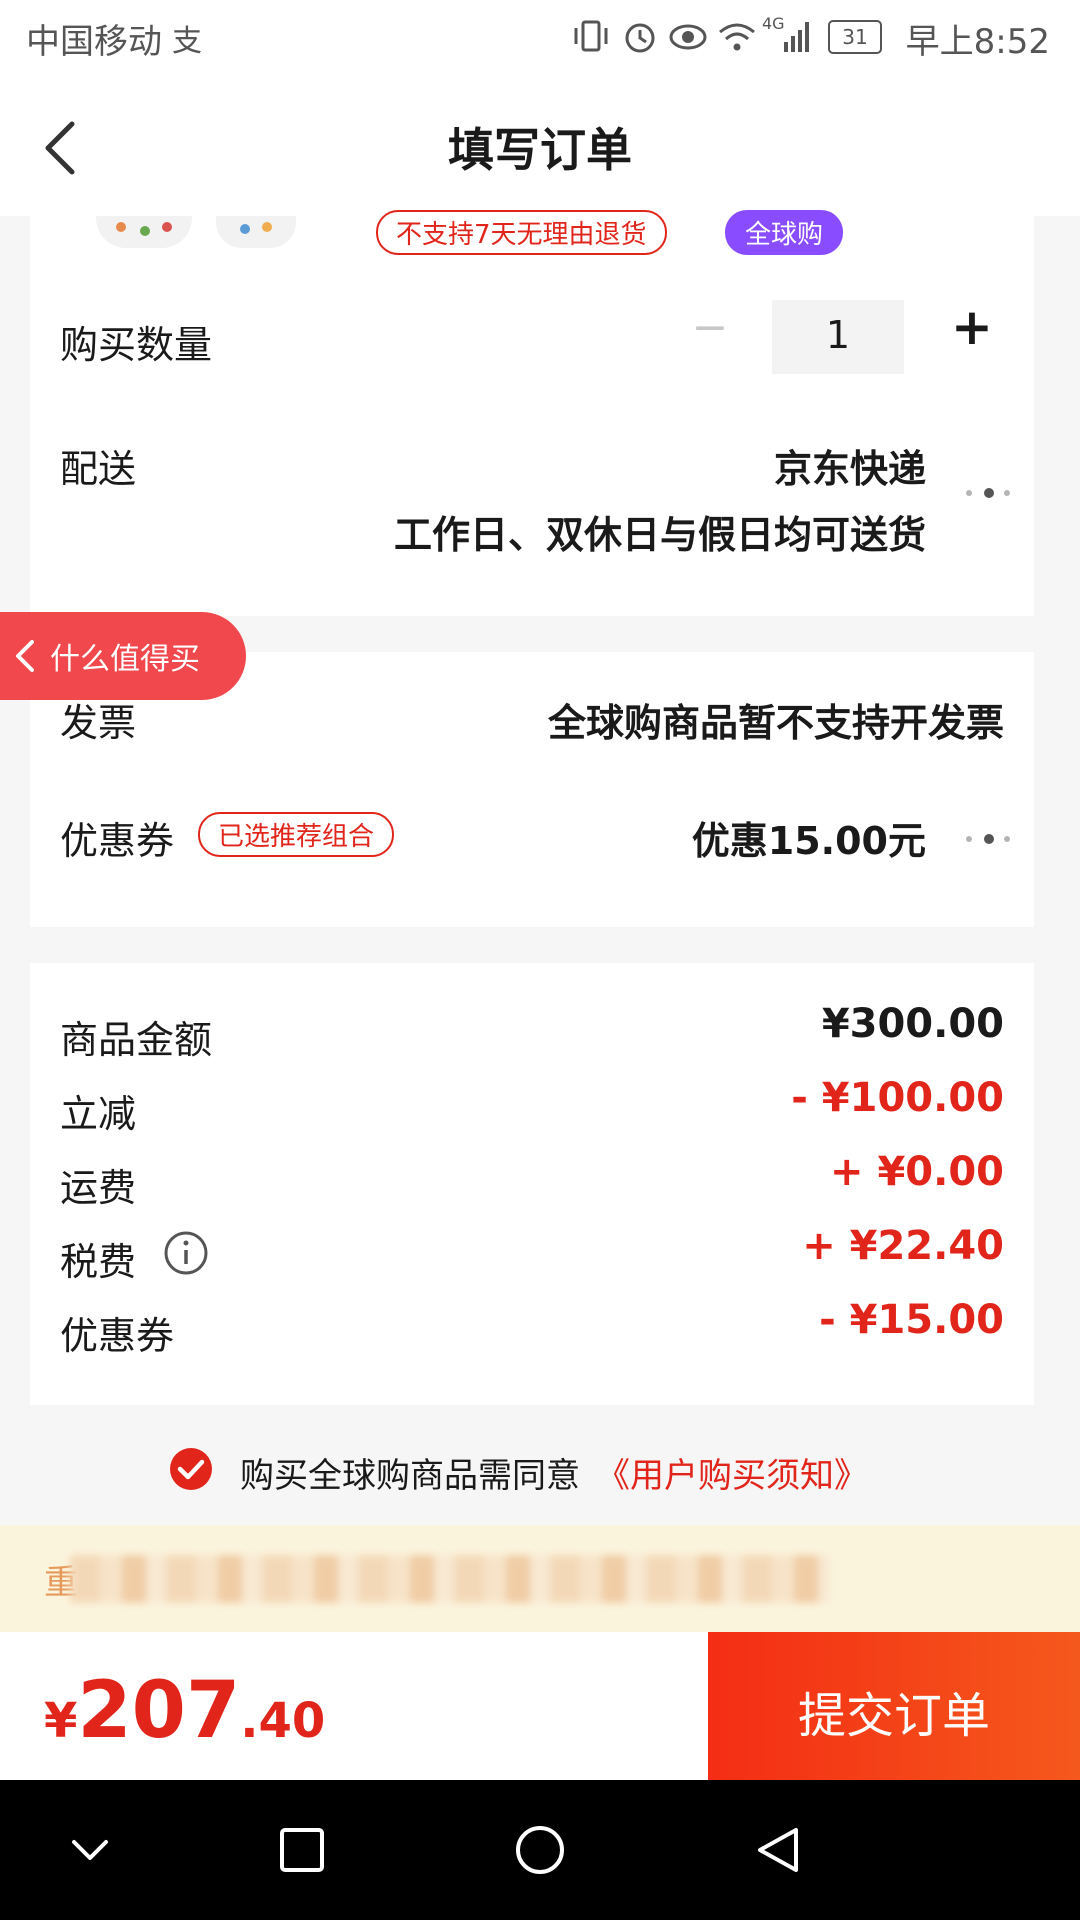 This screenshot has height=1920, width=1080. Describe the element at coordinates (98, 1188) in the screenshot. I see `price-label-shipping: 运费` at that location.